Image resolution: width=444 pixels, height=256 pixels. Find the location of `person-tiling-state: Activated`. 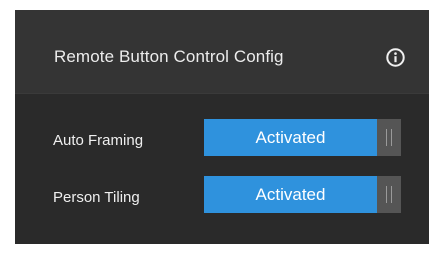

person-tiling-state: Activated is located at coordinates (290, 194).